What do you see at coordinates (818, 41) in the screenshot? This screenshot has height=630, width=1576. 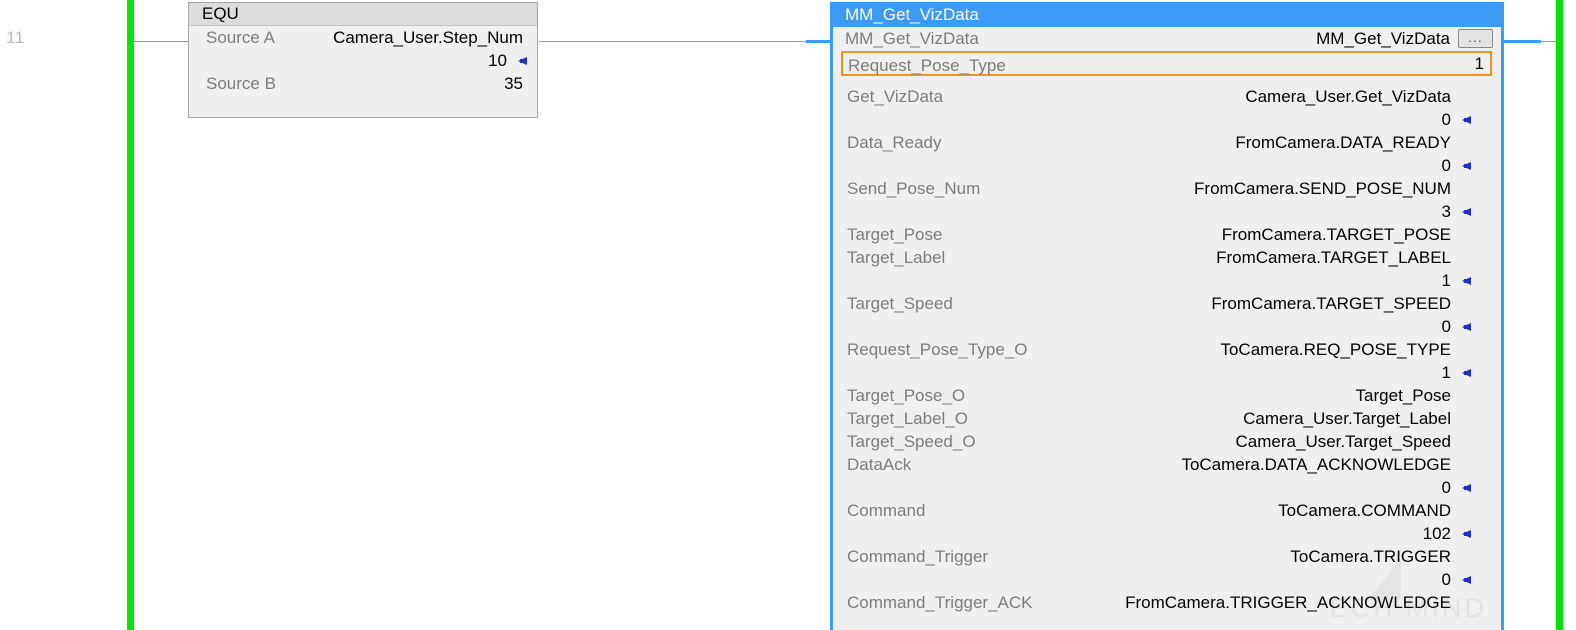 I see `wire-aoi-input` at bounding box center [818, 41].